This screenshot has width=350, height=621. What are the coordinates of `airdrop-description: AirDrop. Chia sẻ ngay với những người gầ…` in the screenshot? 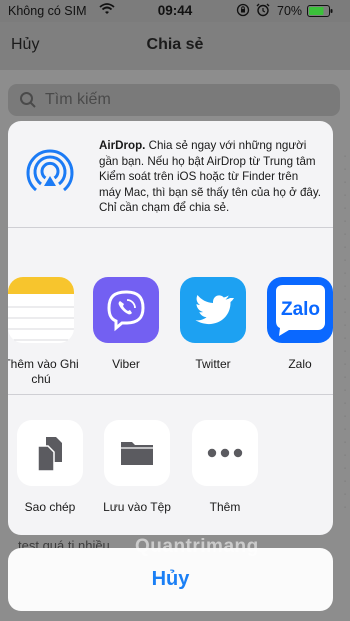 It's located at (210, 177).